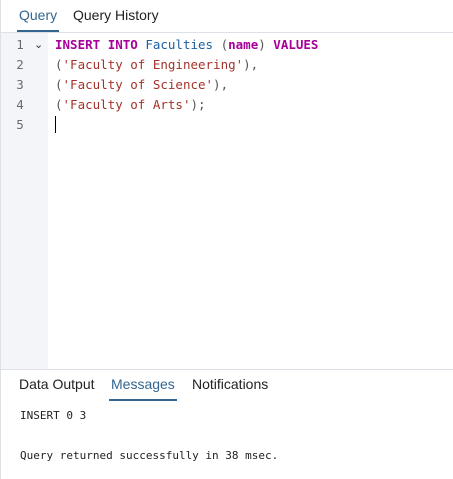 The width and height of the screenshot is (453, 479). What do you see at coordinates (20, 64) in the screenshot?
I see `line-number: 2` at bounding box center [20, 64].